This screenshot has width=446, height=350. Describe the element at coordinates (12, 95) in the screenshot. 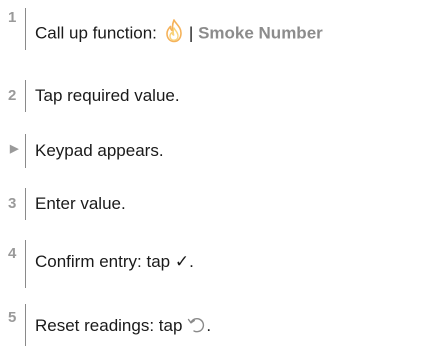

I see `step-number: 2` at that location.